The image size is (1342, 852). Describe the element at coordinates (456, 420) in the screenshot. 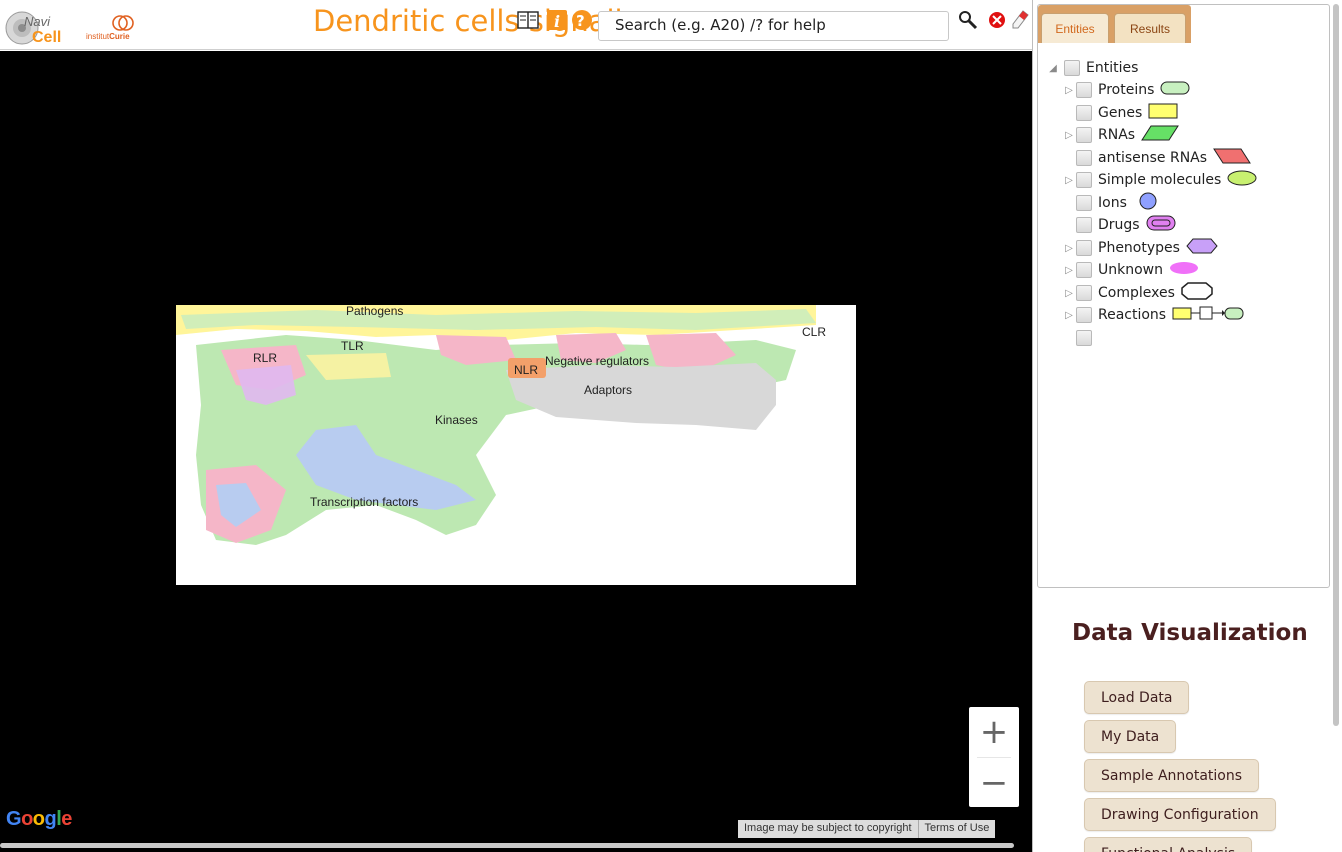

I see `map-label-kinases: Kinases` at that location.